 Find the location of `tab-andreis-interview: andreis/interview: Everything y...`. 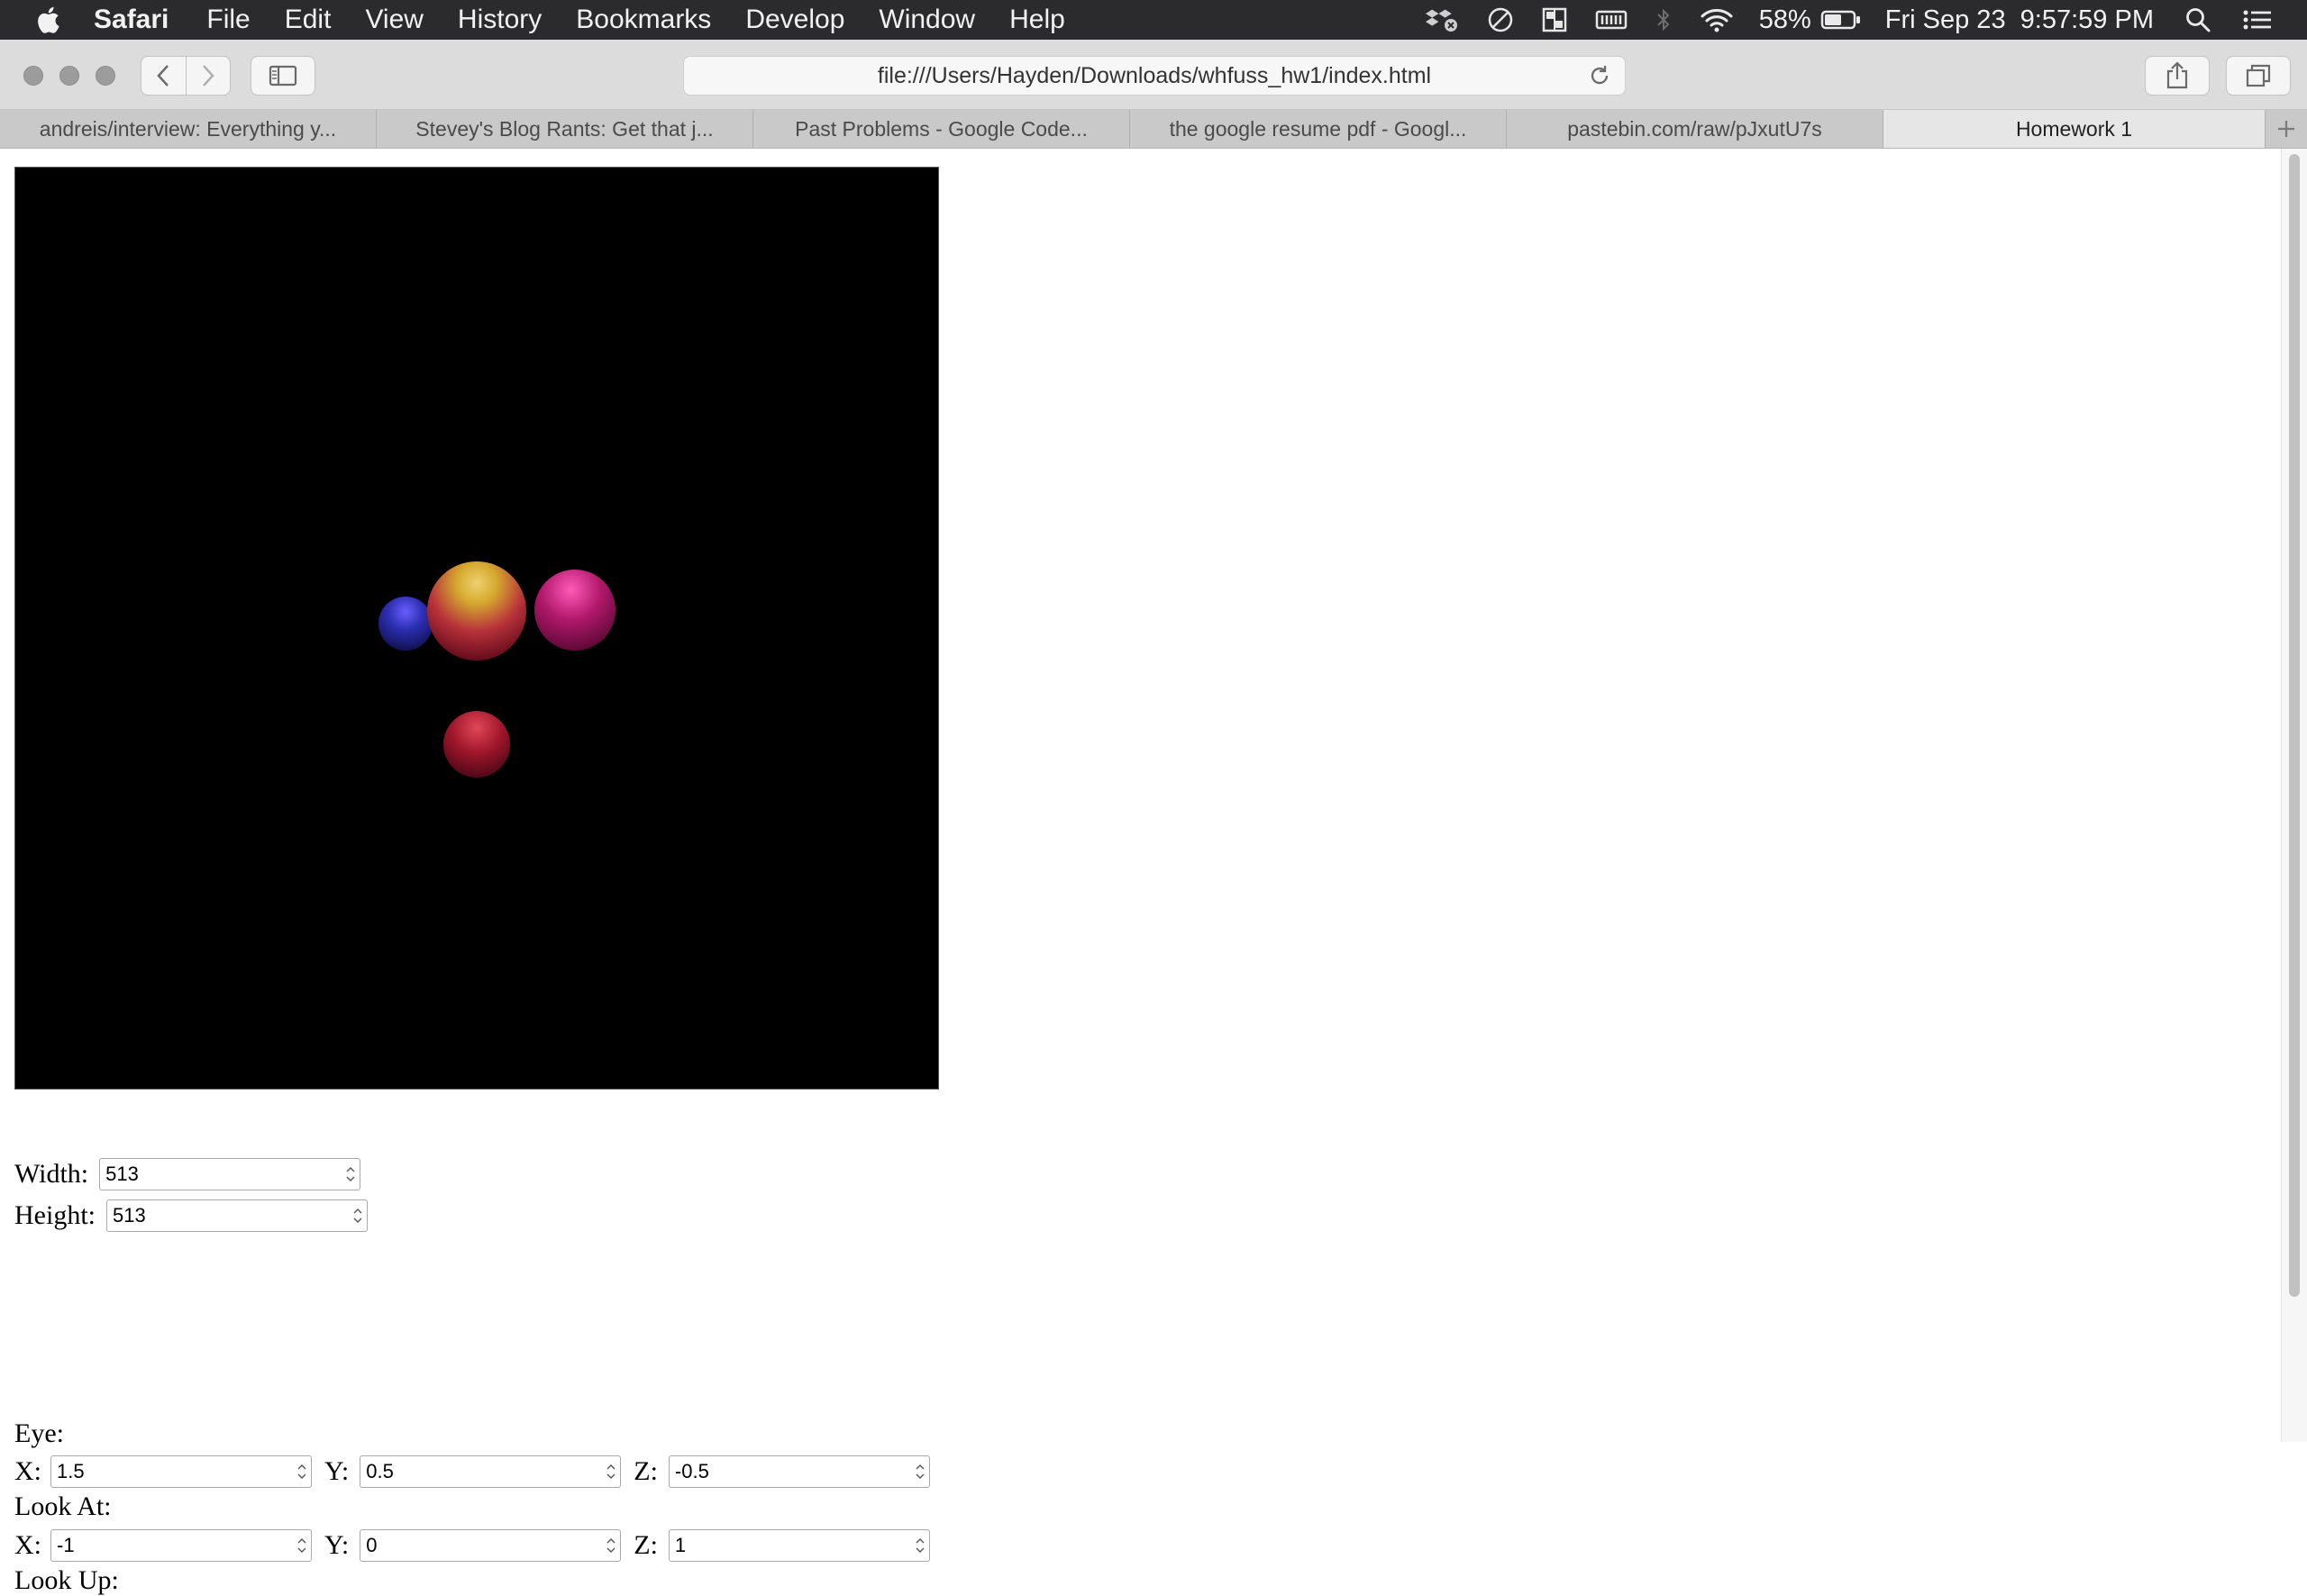

tab-andreis-interview: andreis/interview: Everything y... is located at coordinates (188, 129).